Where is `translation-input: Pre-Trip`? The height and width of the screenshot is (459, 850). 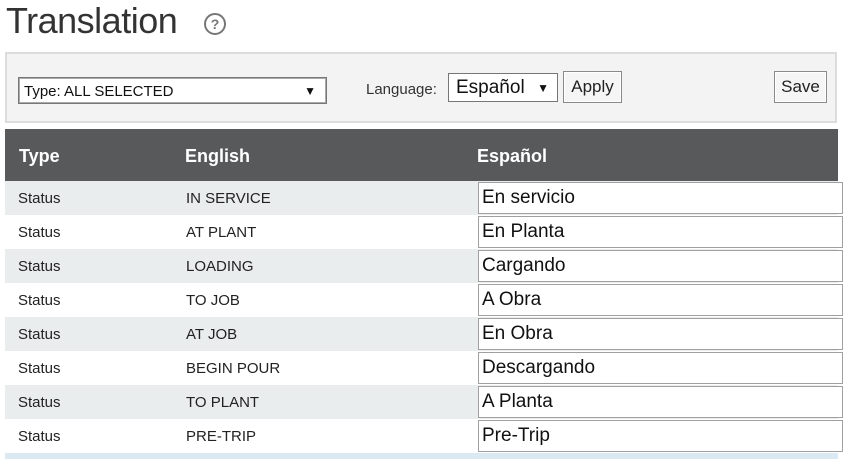
translation-input: Pre-Trip is located at coordinates (660, 436).